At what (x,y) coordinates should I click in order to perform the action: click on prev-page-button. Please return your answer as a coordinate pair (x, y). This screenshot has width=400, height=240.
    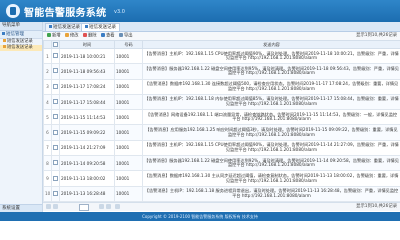
    Looking at the image, I should click on (55, 206).